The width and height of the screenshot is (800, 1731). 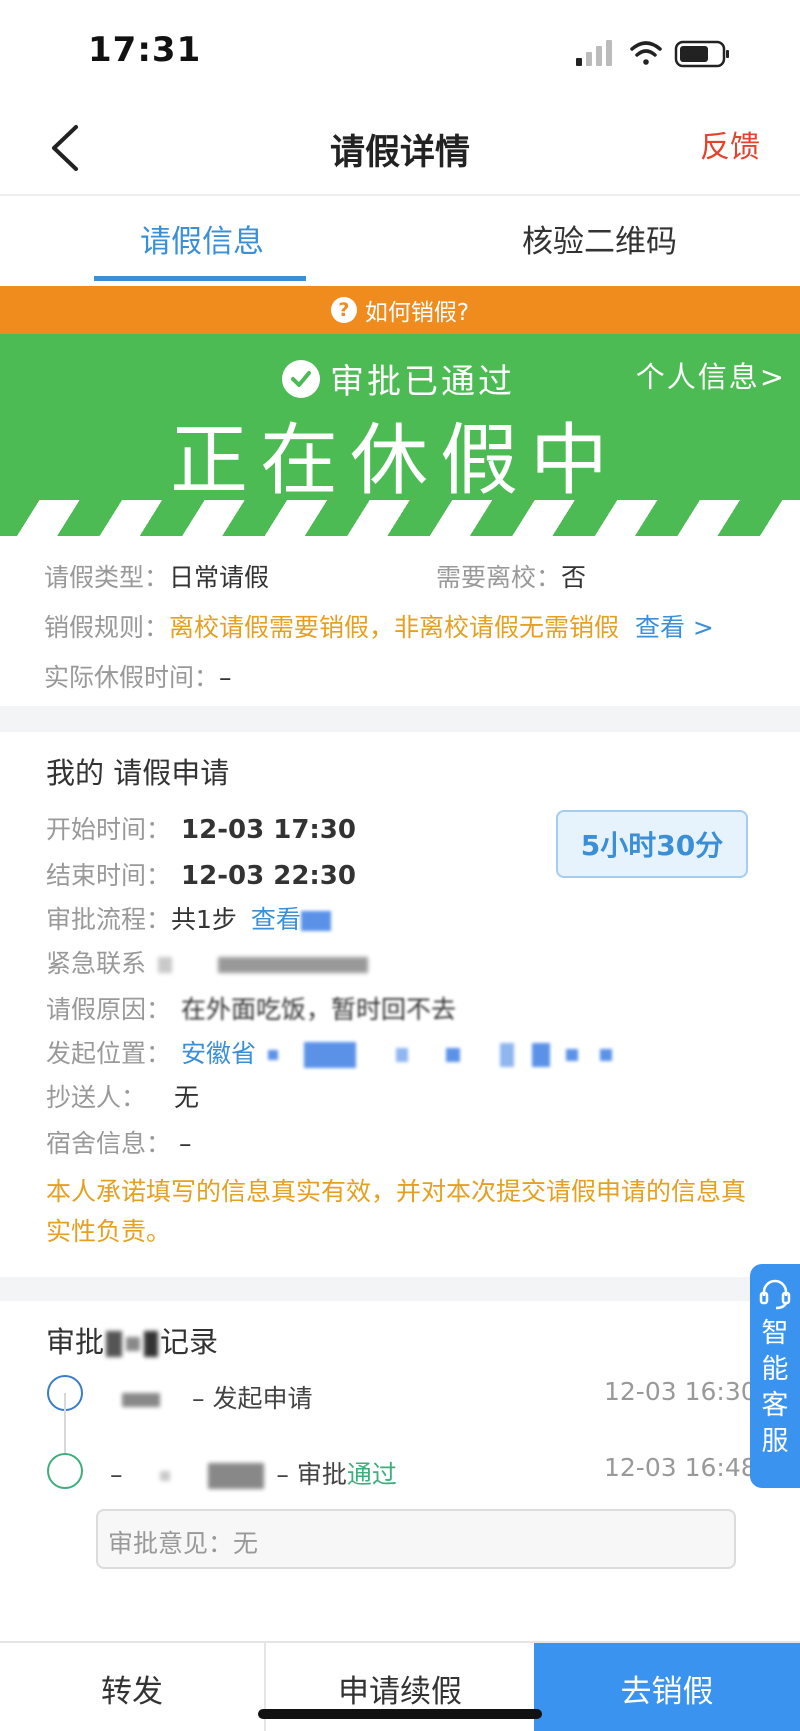 I want to click on feedback-button: 反馈, so click(x=730, y=144).